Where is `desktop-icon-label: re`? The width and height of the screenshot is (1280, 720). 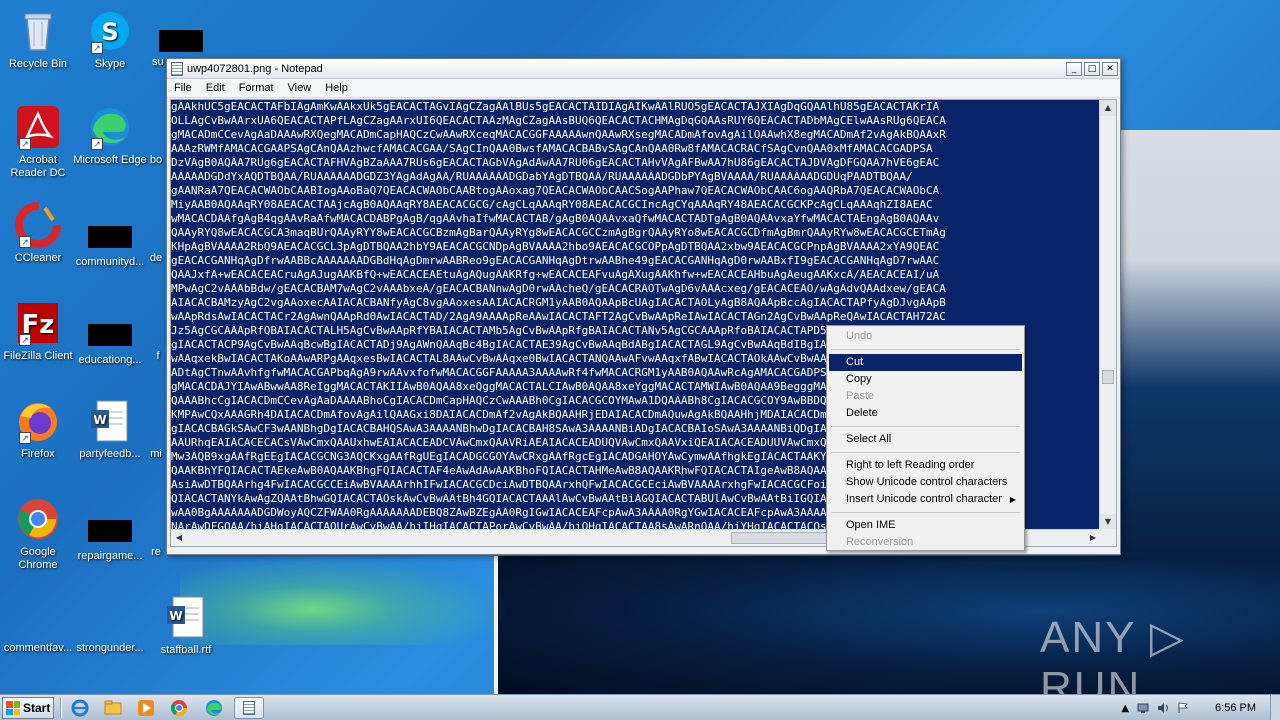 desktop-icon-label: re is located at coordinates (156, 552).